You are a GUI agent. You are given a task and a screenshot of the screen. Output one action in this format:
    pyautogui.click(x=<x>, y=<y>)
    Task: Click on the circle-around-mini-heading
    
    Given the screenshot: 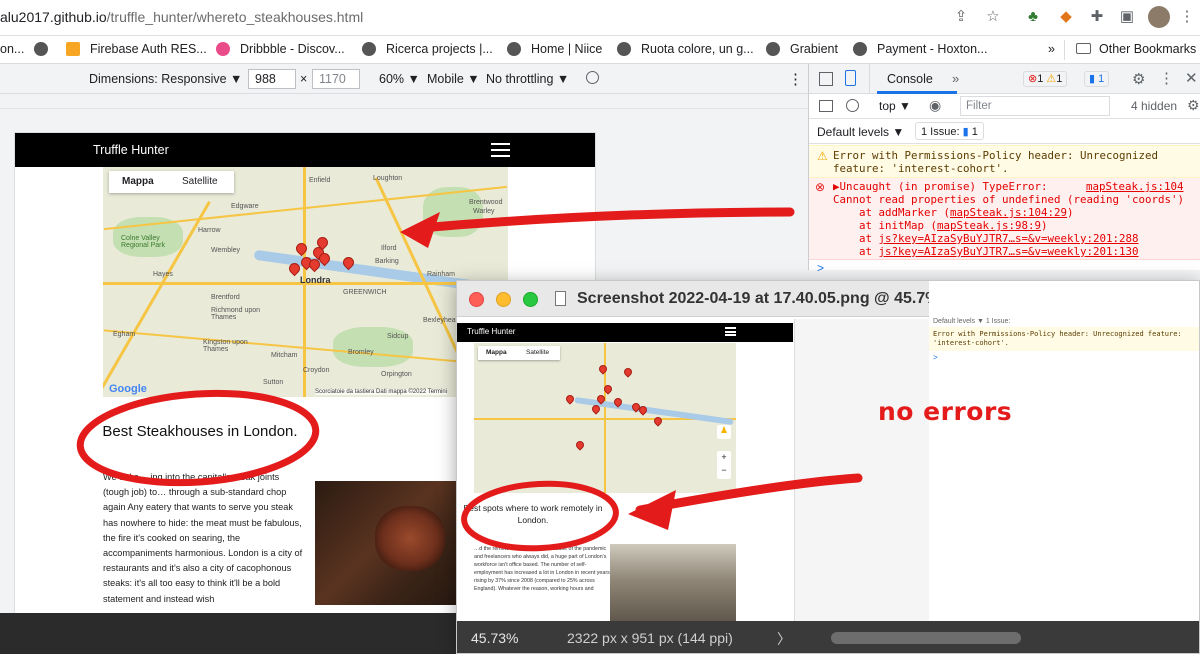 What is the action you would take?
    pyautogui.click(x=540, y=516)
    